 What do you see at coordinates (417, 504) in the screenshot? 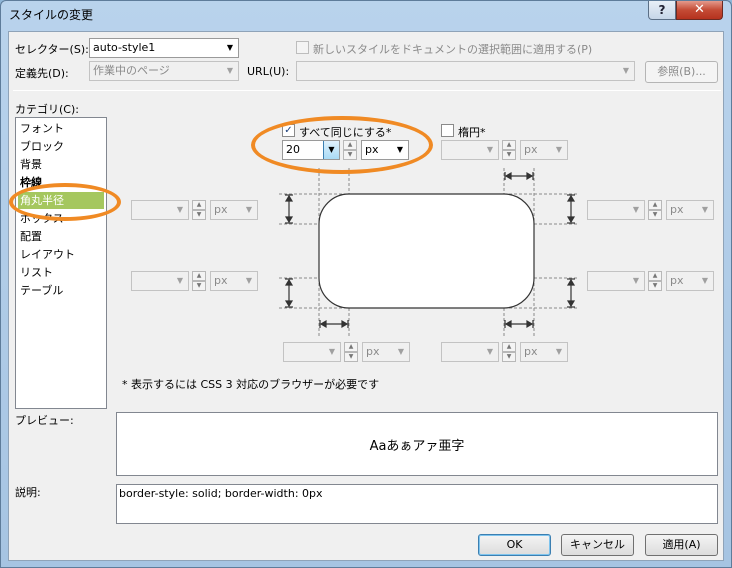
I see `description-box: border-style: solid; border-width: 0px` at bounding box center [417, 504].